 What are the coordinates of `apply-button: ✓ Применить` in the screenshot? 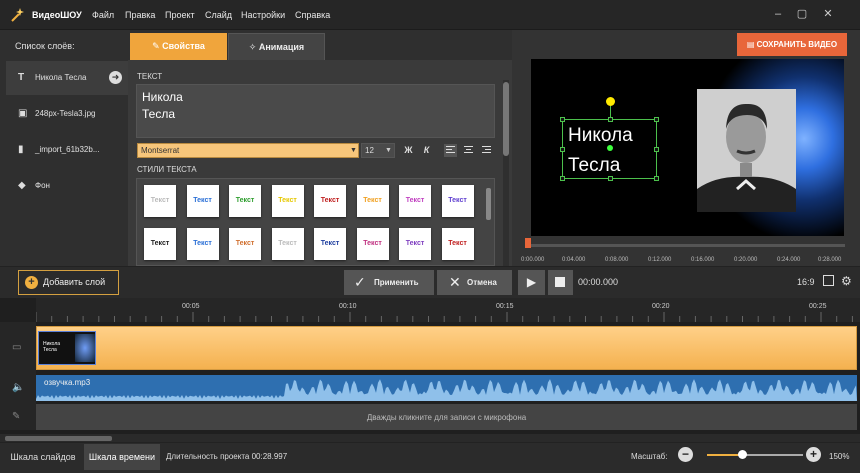 It's located at (389, 282).